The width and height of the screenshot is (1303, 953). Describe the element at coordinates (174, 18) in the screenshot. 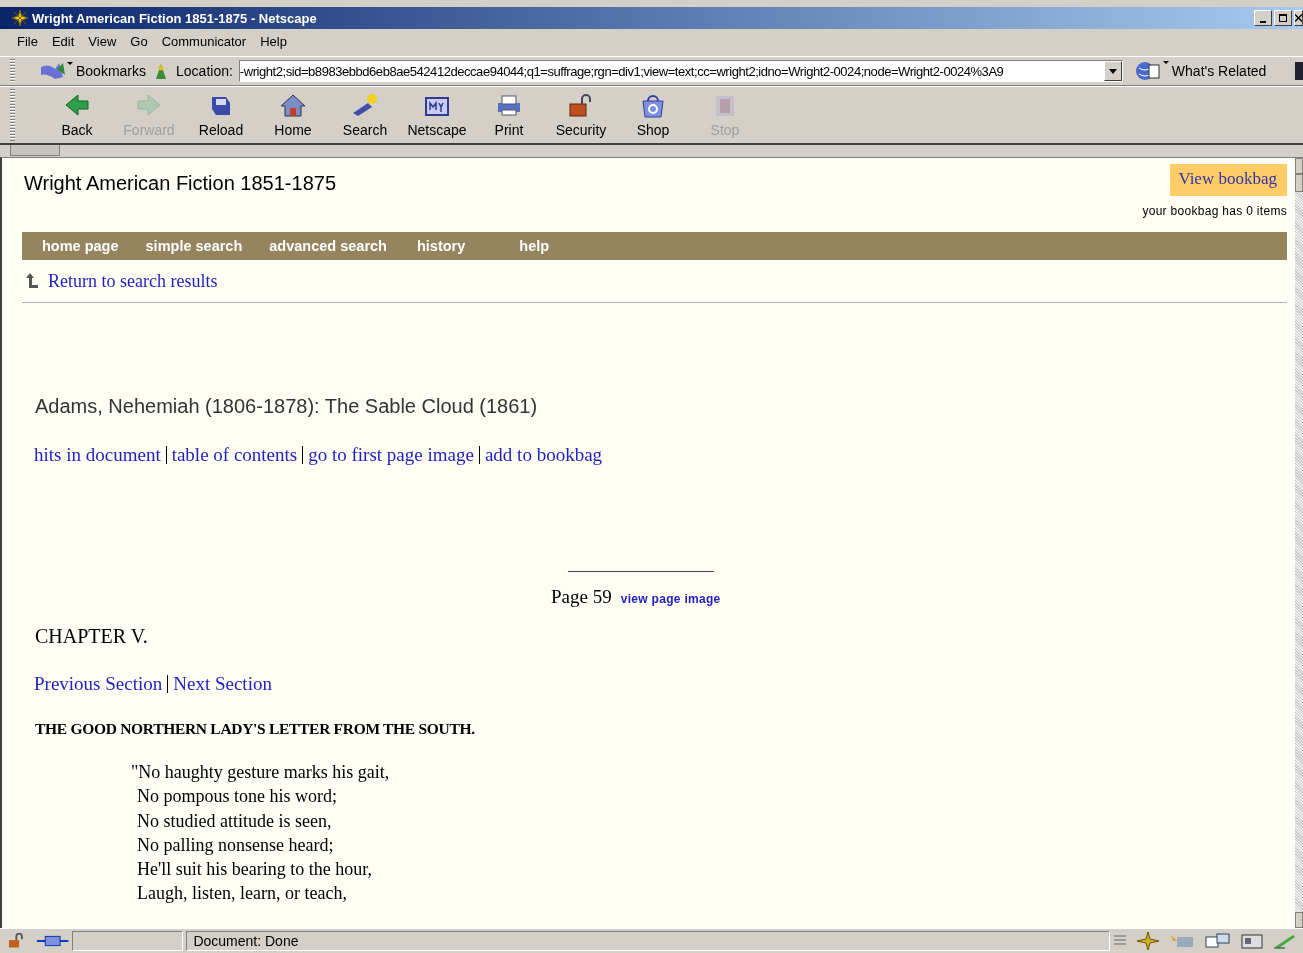

I see `window-title: Wright American Fiction 1851-1875 - Netscape` at that location.